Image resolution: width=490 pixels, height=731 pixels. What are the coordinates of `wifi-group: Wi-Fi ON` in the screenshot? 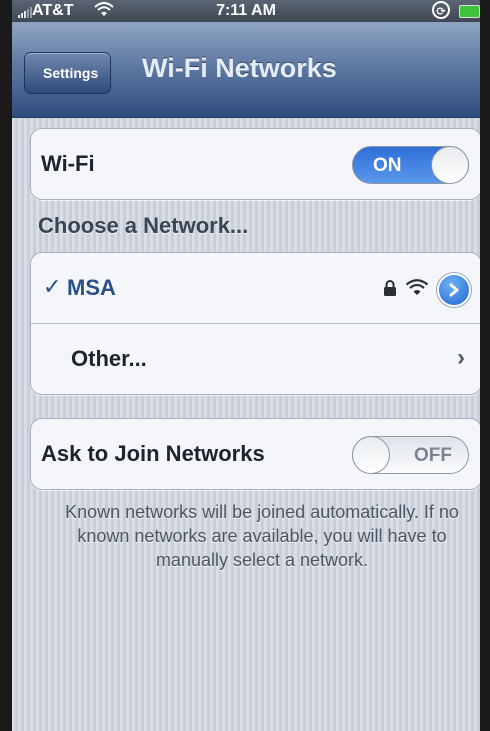 It's located at (255, 164).